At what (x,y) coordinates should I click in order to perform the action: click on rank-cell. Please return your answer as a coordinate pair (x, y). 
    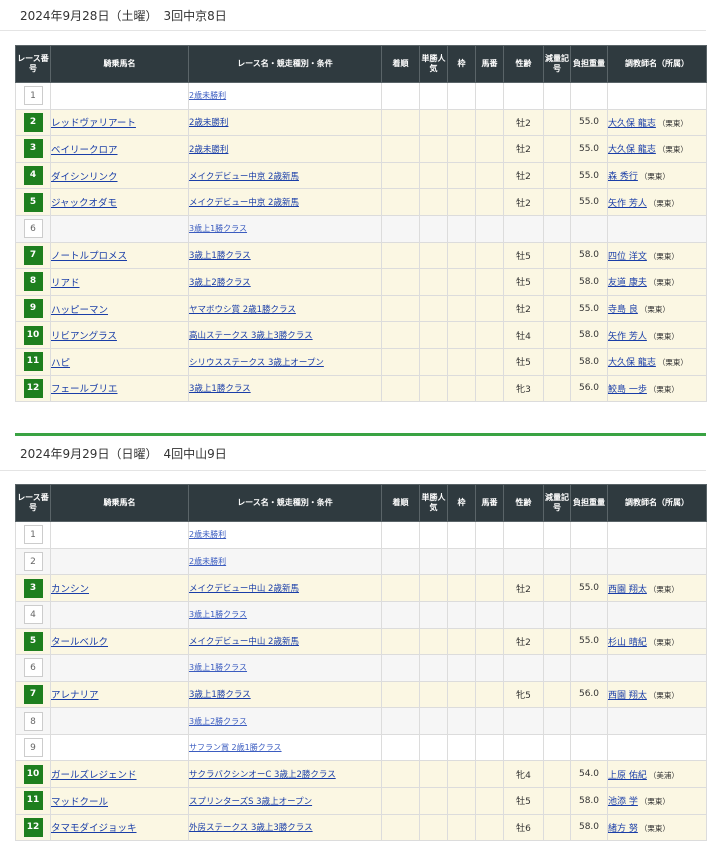
    Looking at the image, I should click on (400, 747).